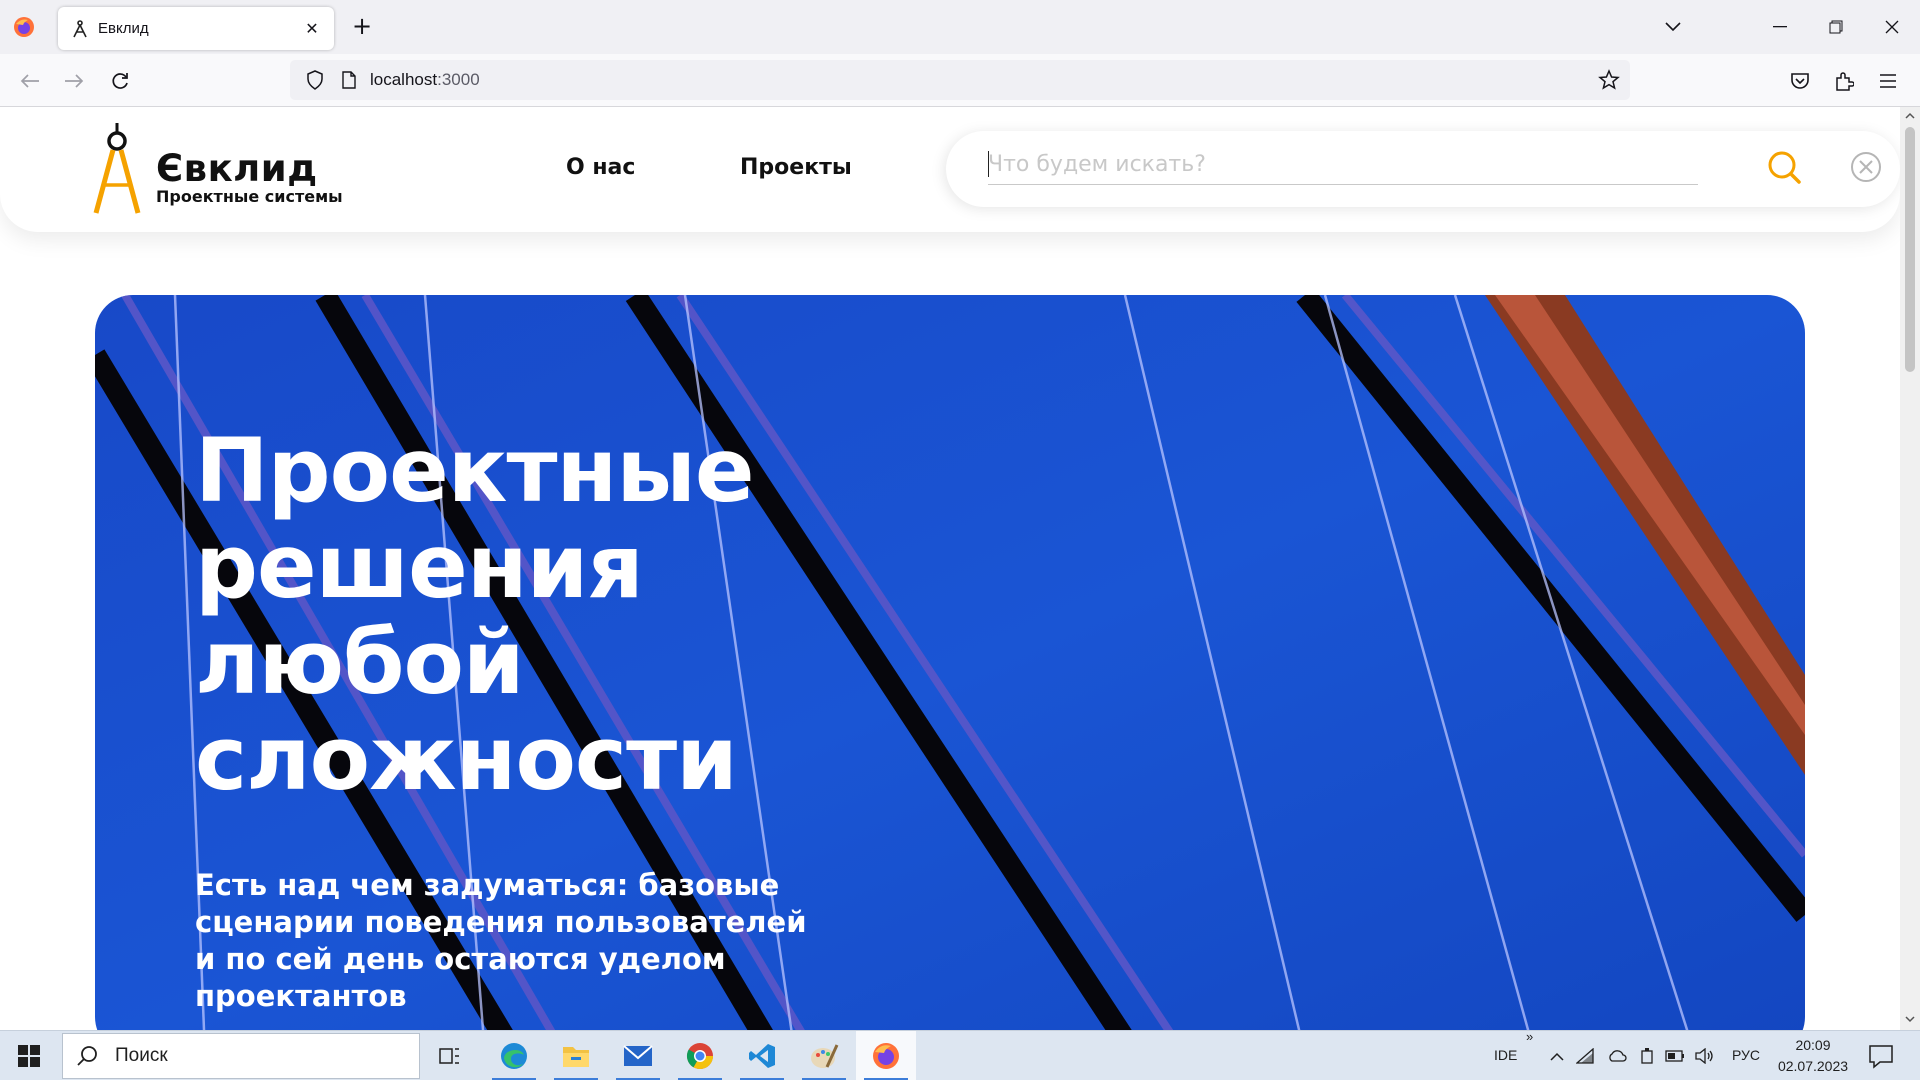 This screenshot has width=1920, height=1080. I want to click on search-input, so click(1343, 165).